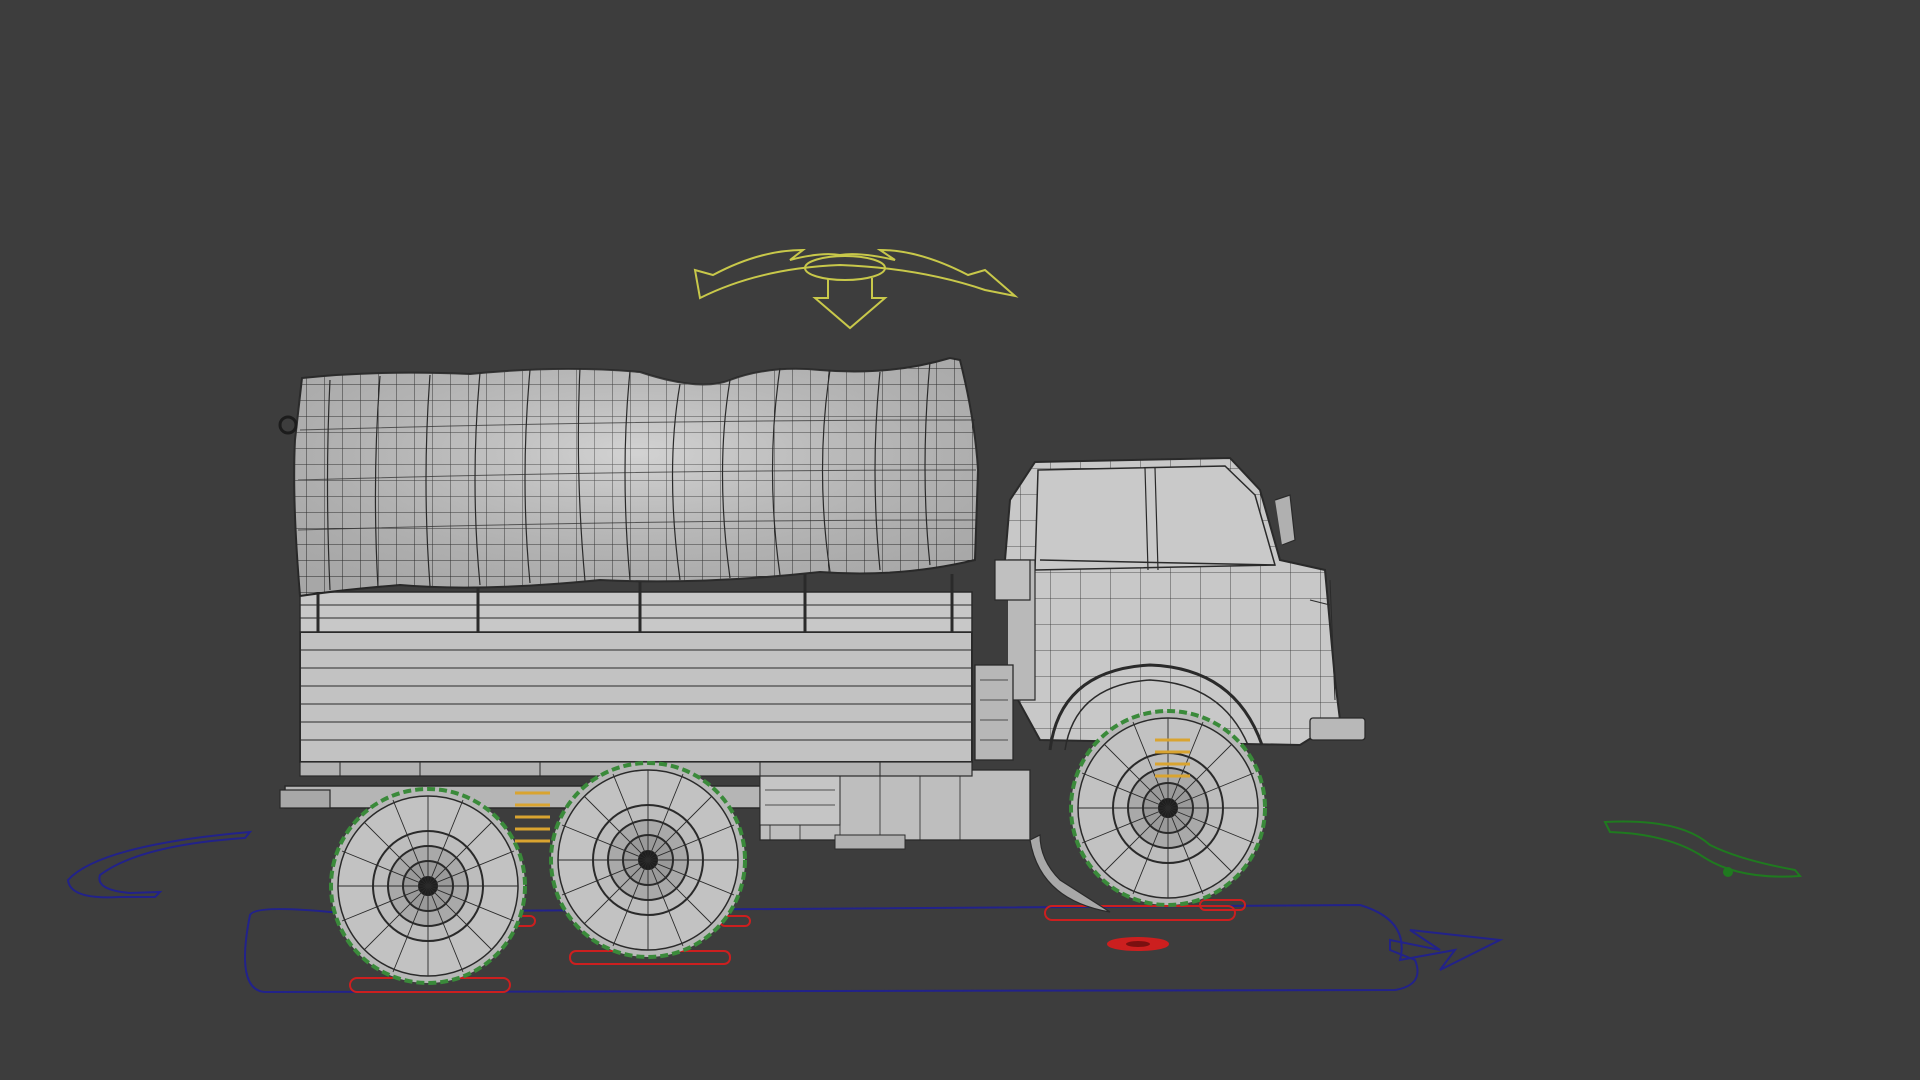 This screenshot has width=1920, height=1080. What do you see at coordinates (1703, 849) in the screenshot?
I see `right-arc-control` at bounding box center [1703, 849].